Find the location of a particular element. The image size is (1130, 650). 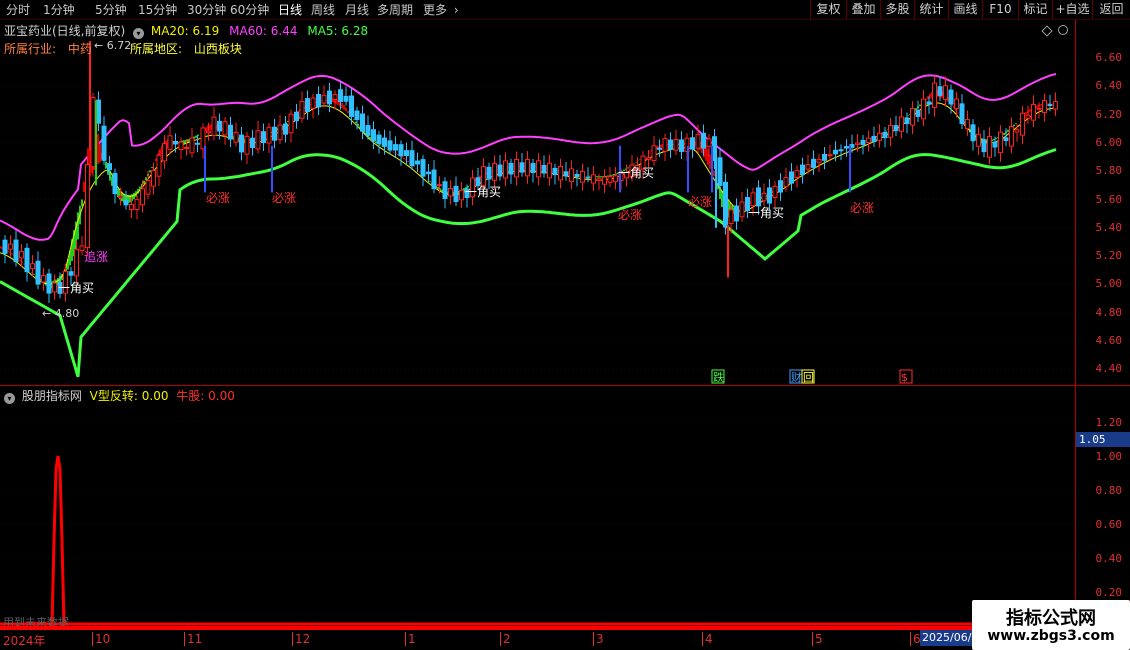

time-label: 11 is located at coordinates (193, 639).